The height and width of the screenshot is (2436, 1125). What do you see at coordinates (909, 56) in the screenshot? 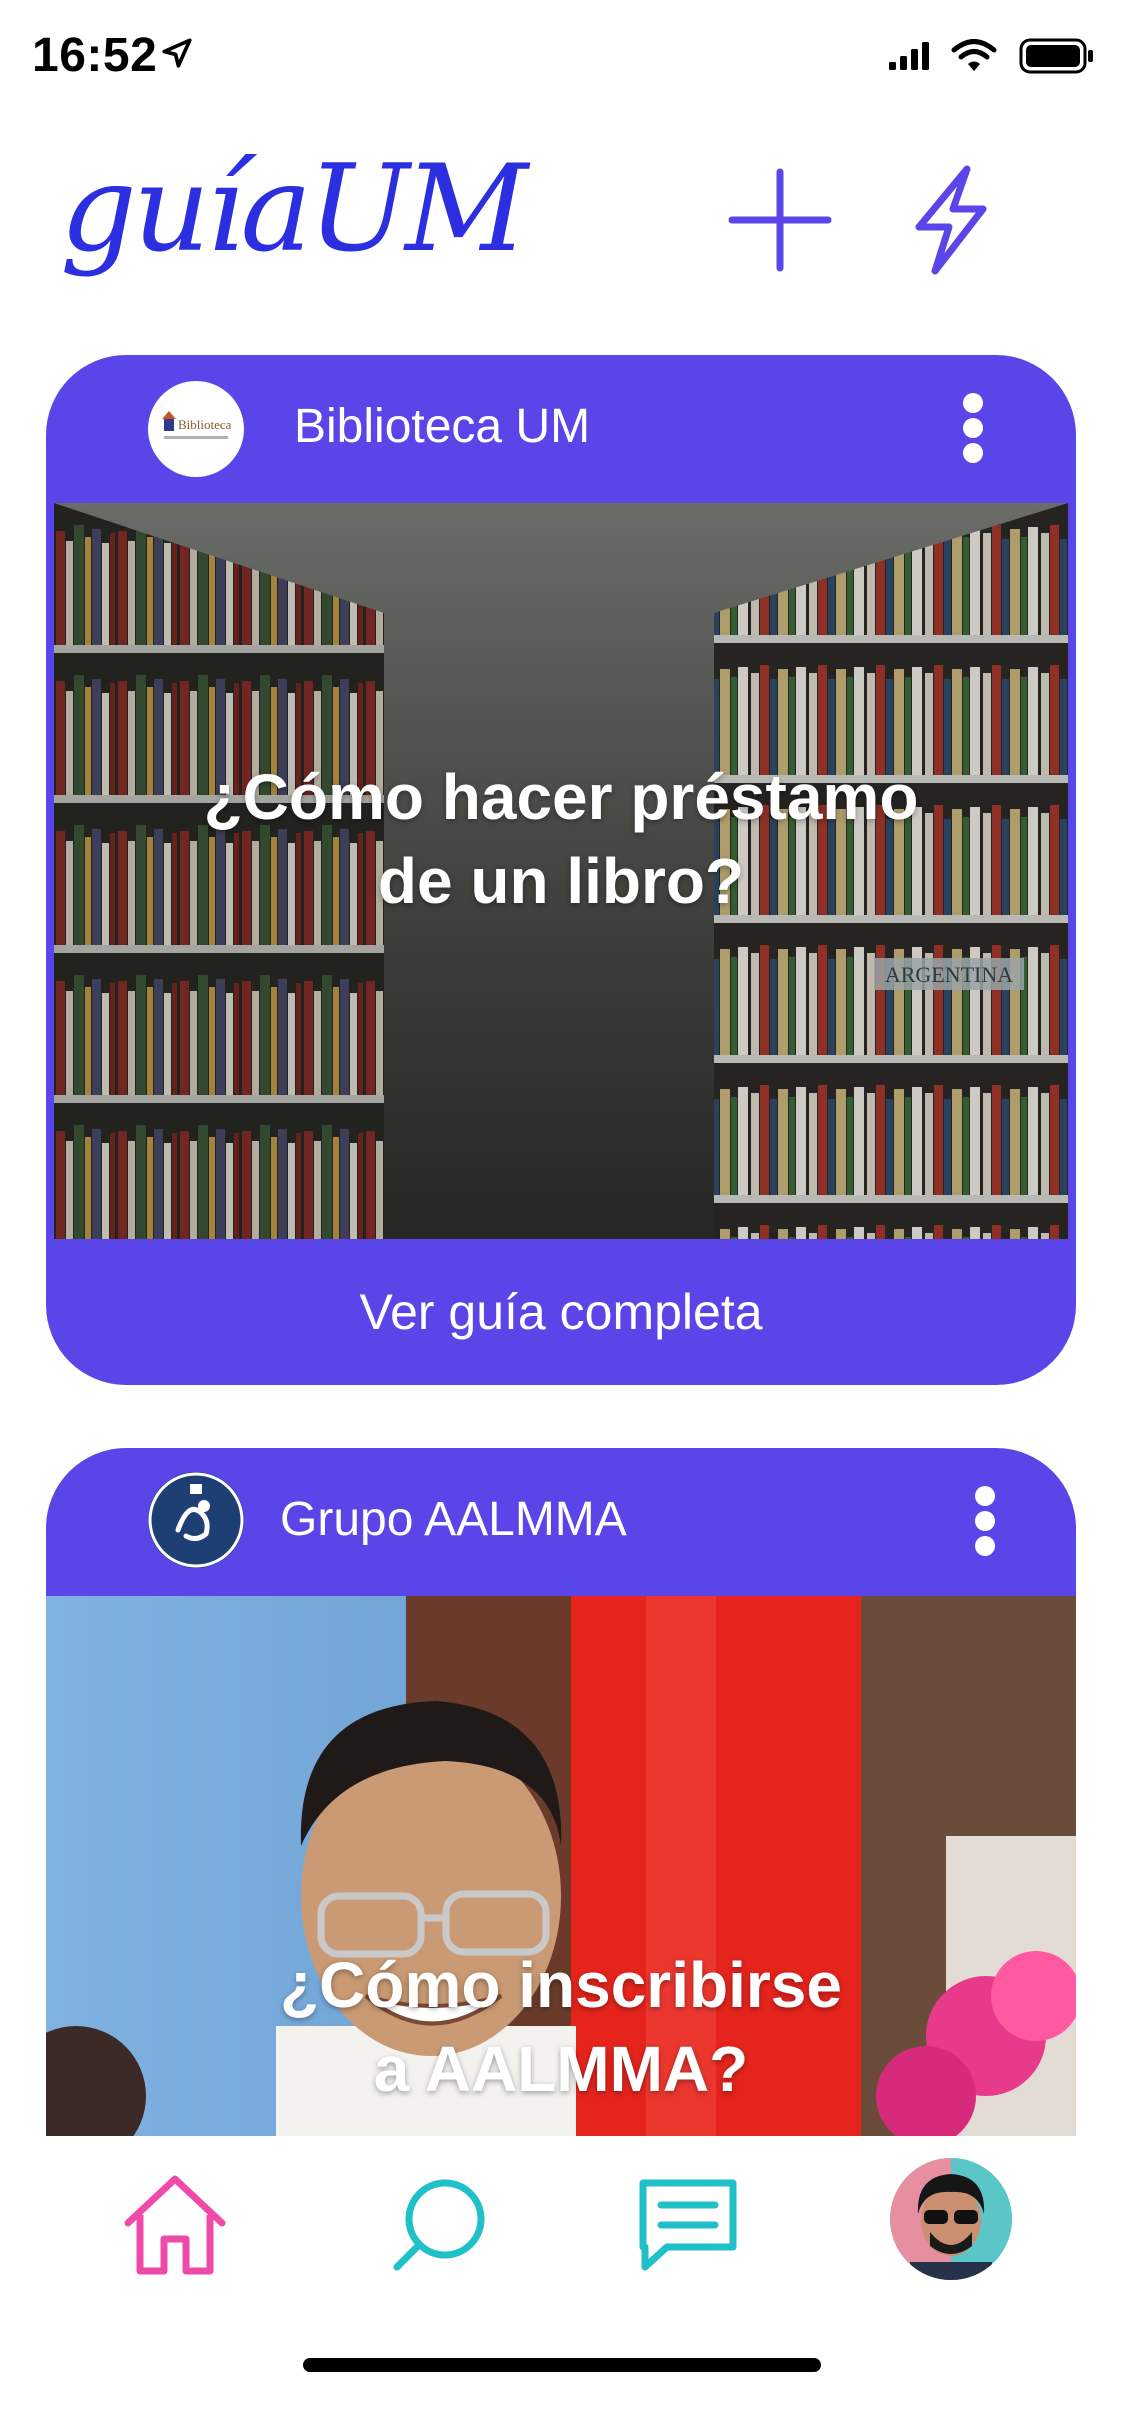
I see `signal-icon` at bounding box center [909, 56].